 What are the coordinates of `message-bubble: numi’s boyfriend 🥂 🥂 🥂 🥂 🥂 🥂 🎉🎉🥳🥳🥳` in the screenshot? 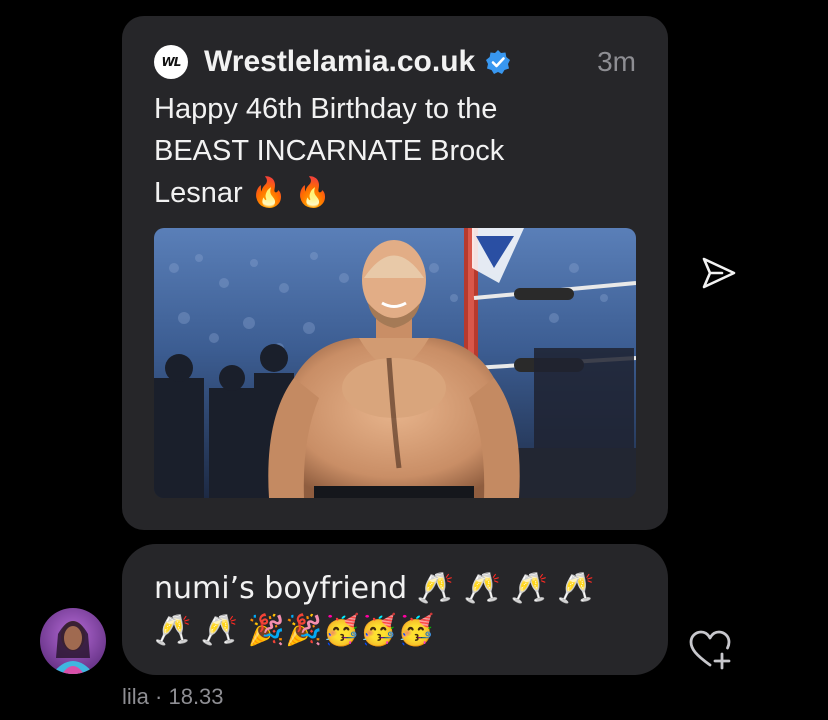 It's located at (395, 609).